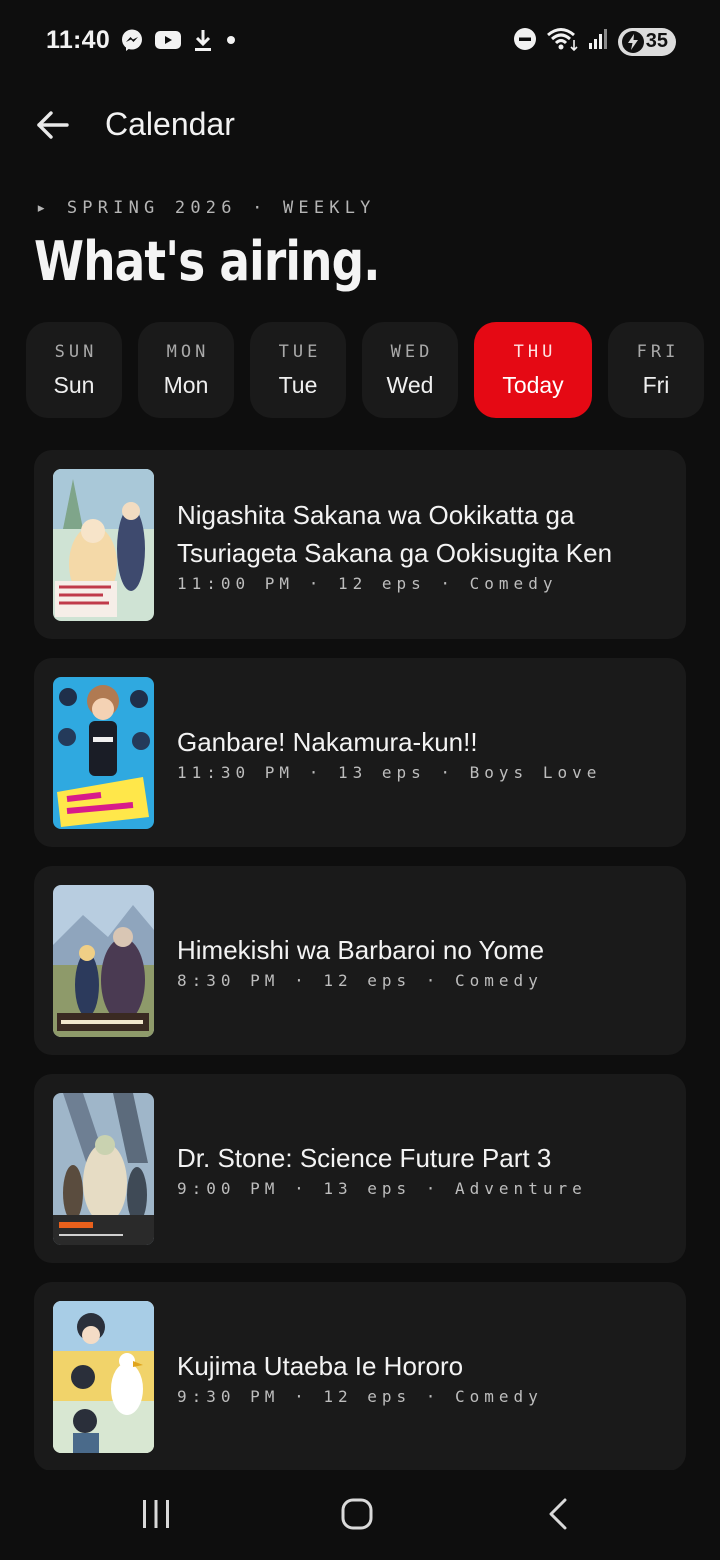  What do you see at coordinates (533, 370) in the screenshot?
I see `tab-thu-today: THU Today` at bounding box center [533, 370].